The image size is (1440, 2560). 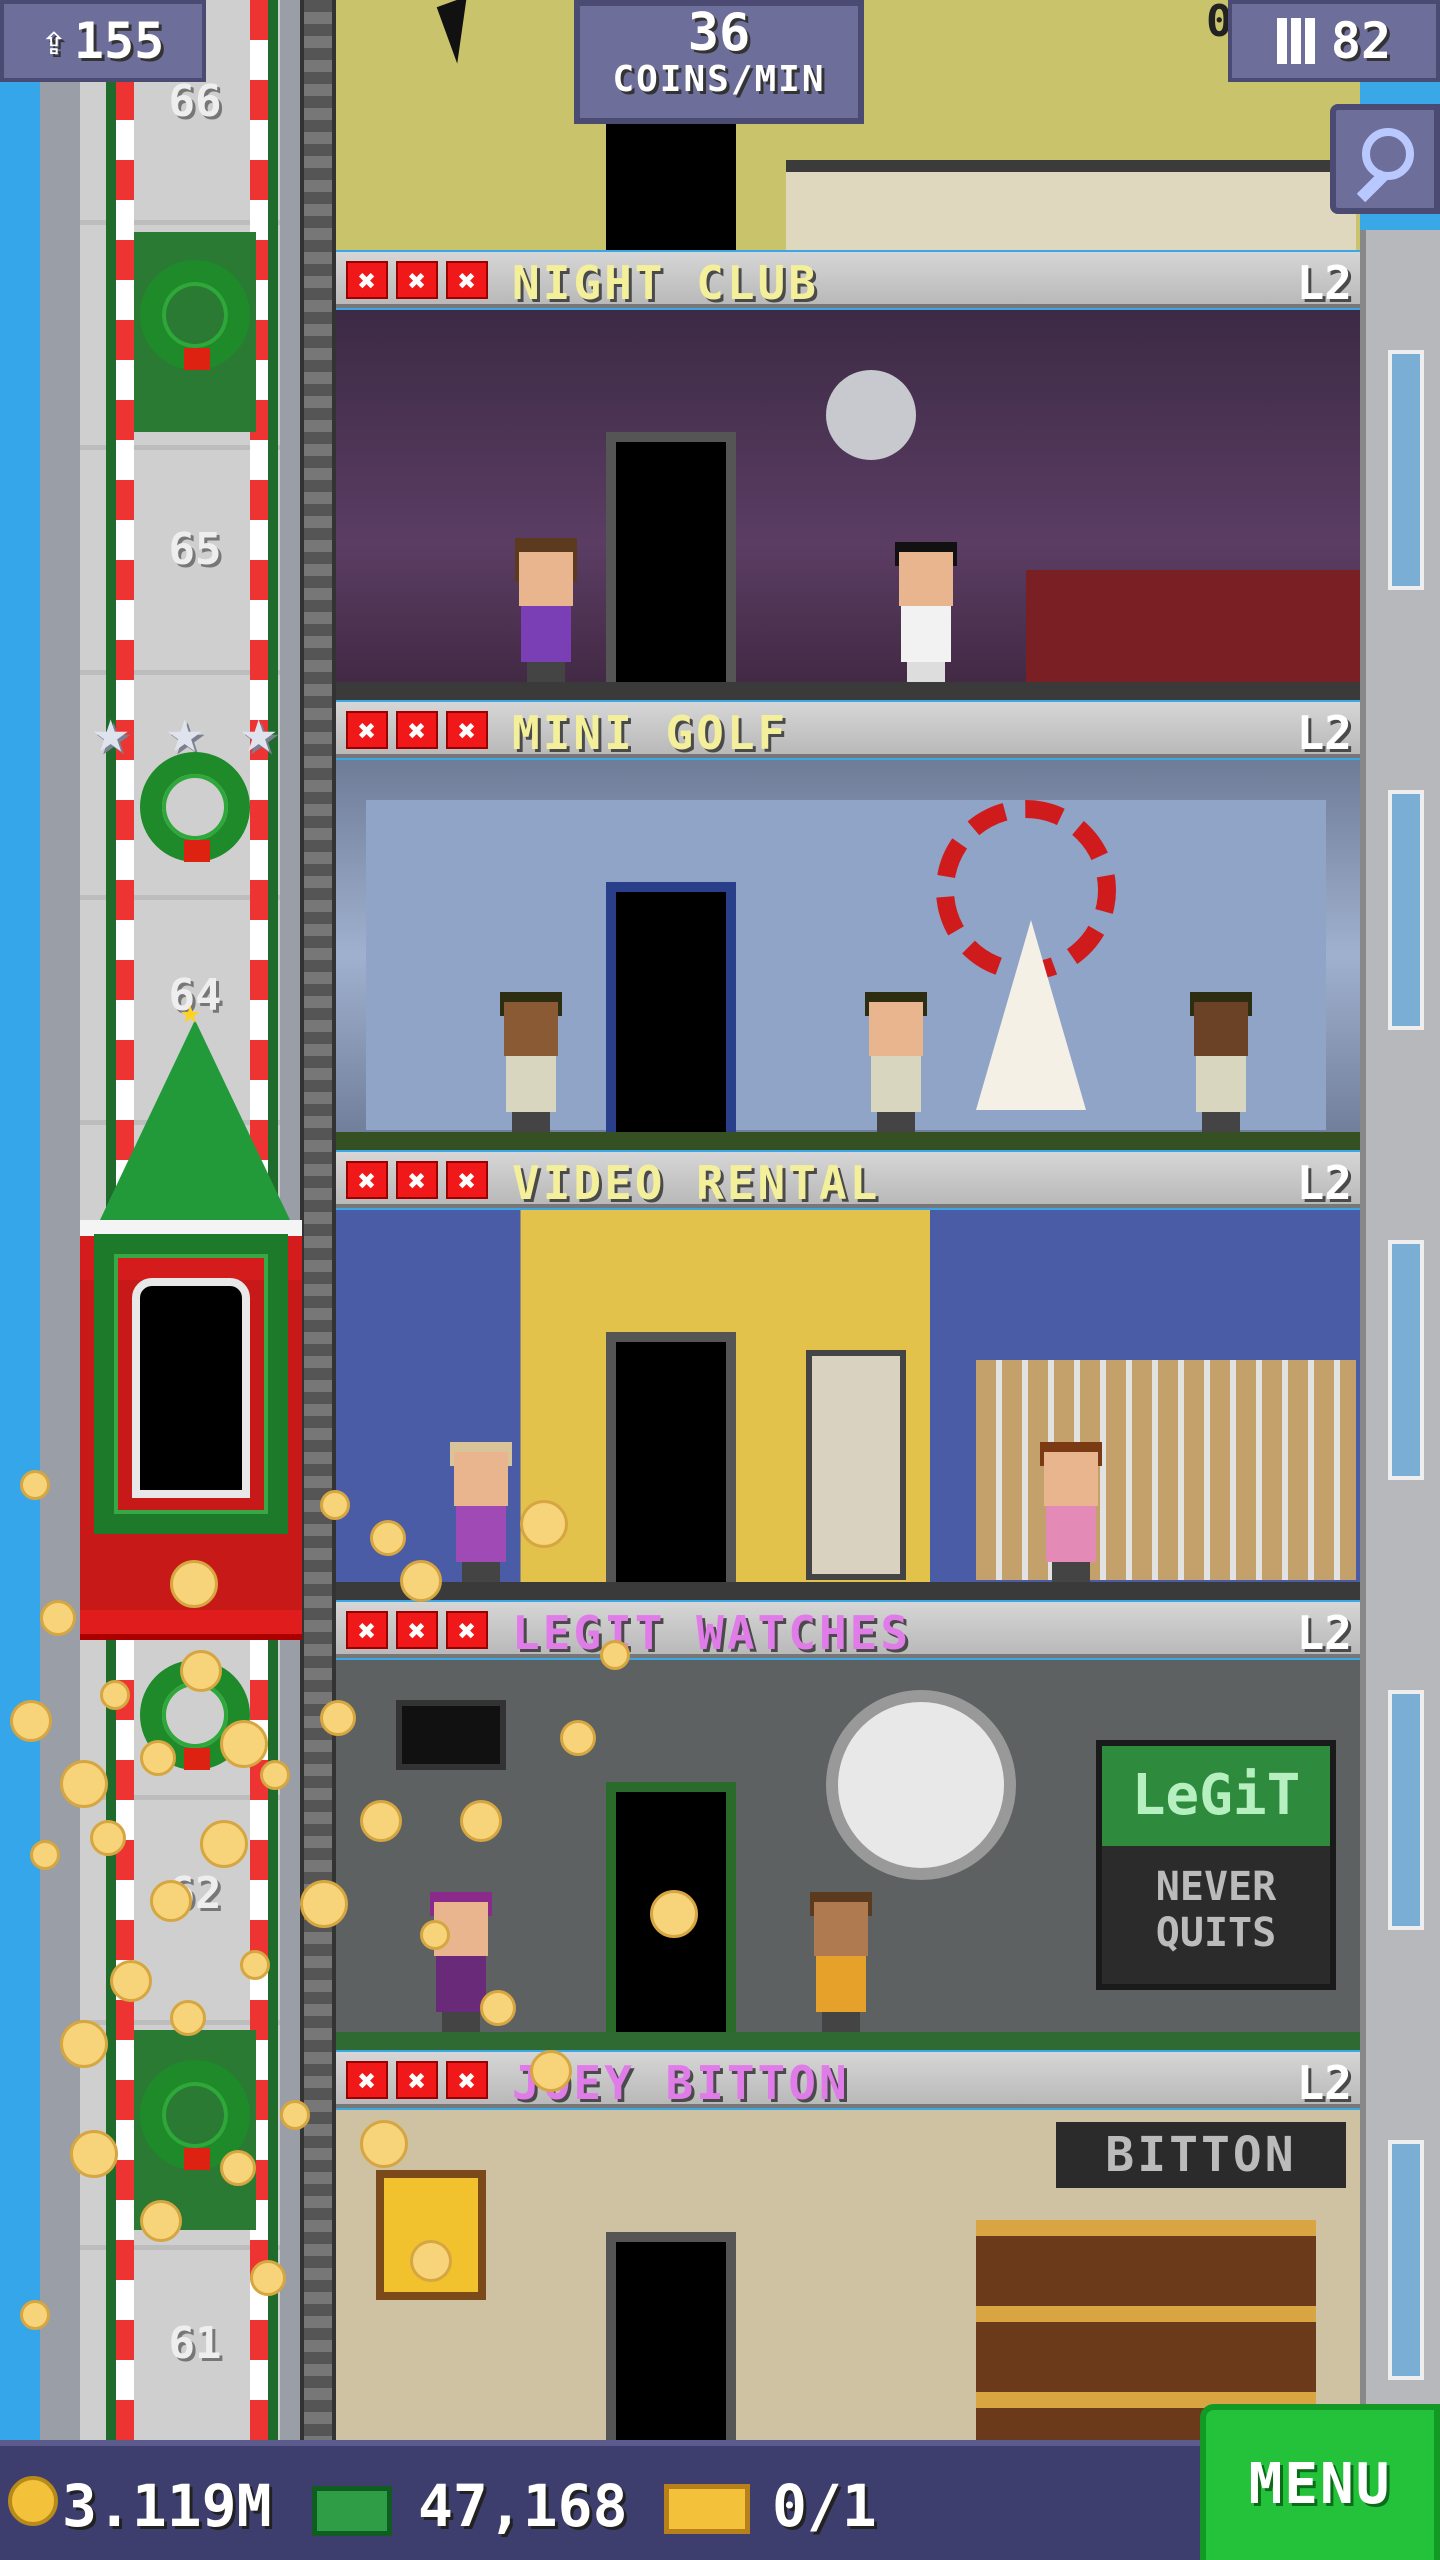 I want to click on floor-name: NIGHT CLUB, so click(x=665, y=283).